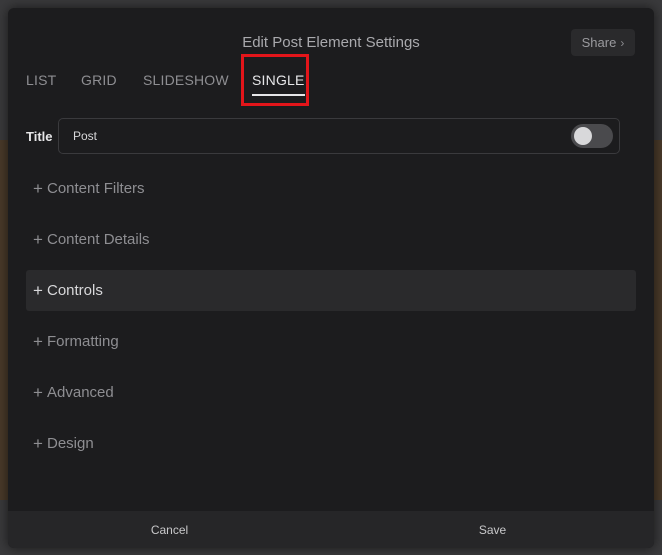 This screenshot has height=555, width=662. Describe the element at coordinates (331, 290) in the screenshot. I see `section-controls: + Controls` at that location.